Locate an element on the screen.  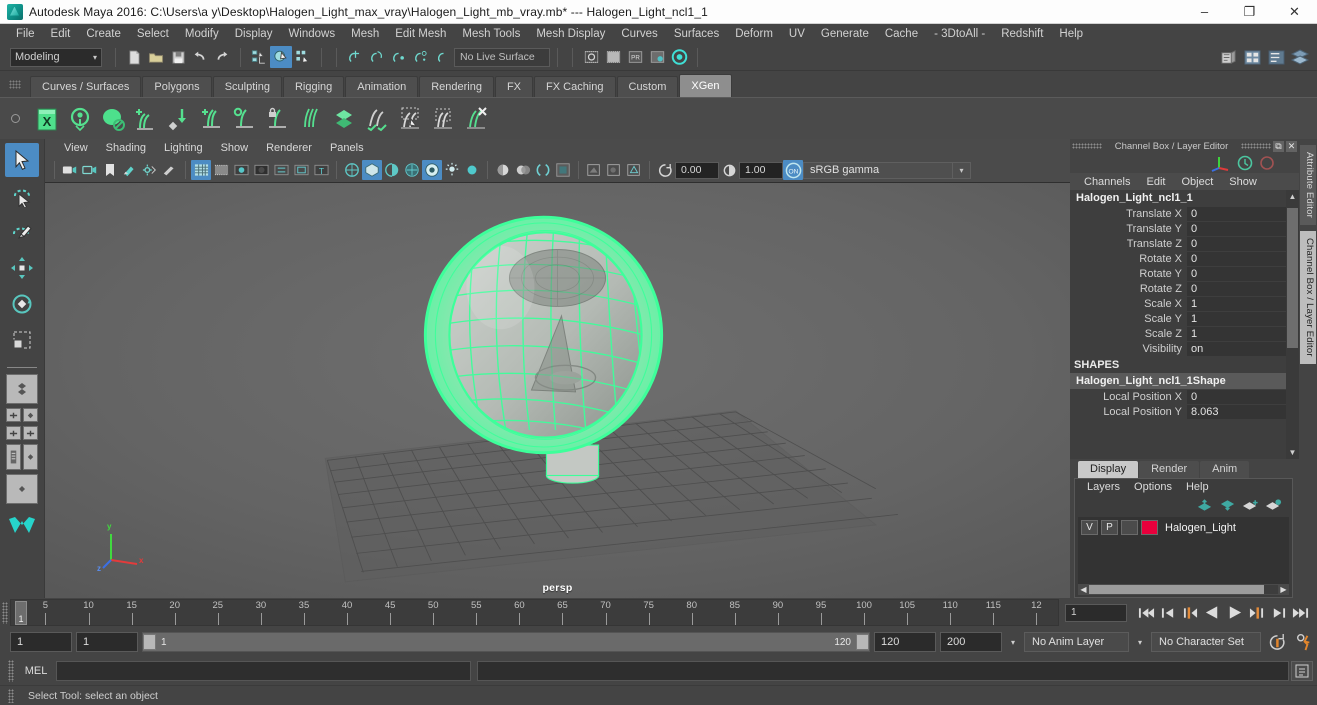
menu-generate: Generate is located at coordinates (845, 34).